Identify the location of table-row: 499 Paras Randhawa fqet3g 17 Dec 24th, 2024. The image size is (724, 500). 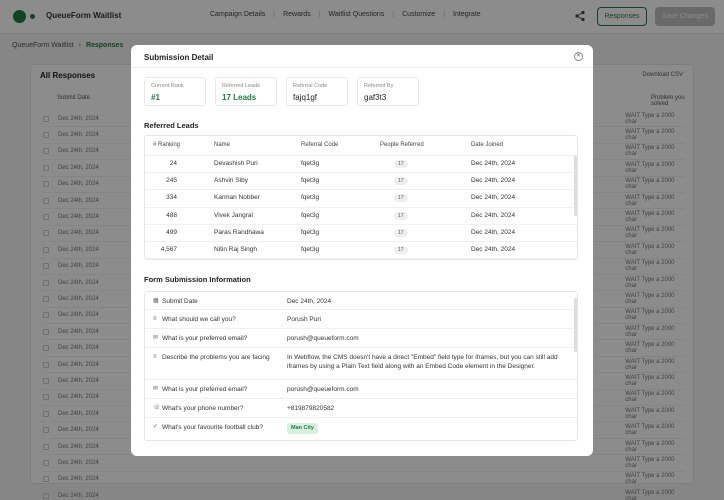
(361, 233).